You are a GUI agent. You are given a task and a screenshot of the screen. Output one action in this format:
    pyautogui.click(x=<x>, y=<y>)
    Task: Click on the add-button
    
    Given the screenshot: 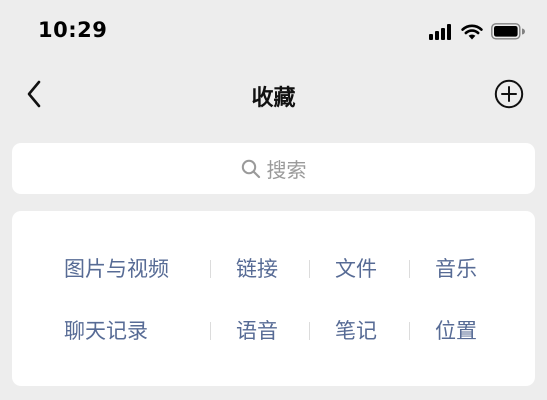 What is the action you would take?
    pyautogui.click(x=509, y=96)
    